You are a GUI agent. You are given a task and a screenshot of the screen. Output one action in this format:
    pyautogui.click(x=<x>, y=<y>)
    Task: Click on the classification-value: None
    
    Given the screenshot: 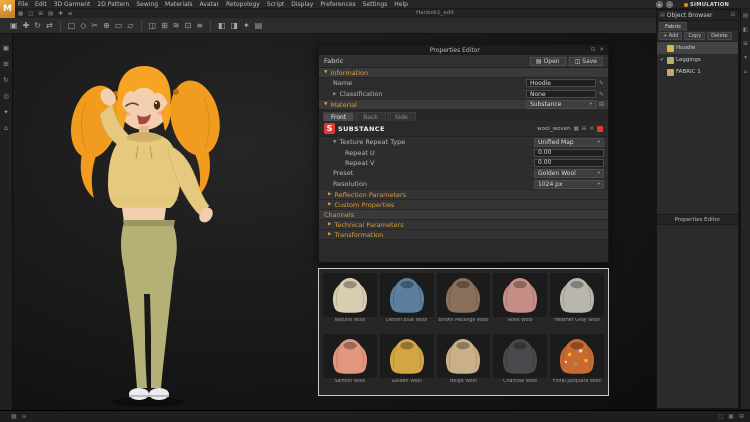 What is the action you would take?
    pyautogui.click(x=560, y=94)
    